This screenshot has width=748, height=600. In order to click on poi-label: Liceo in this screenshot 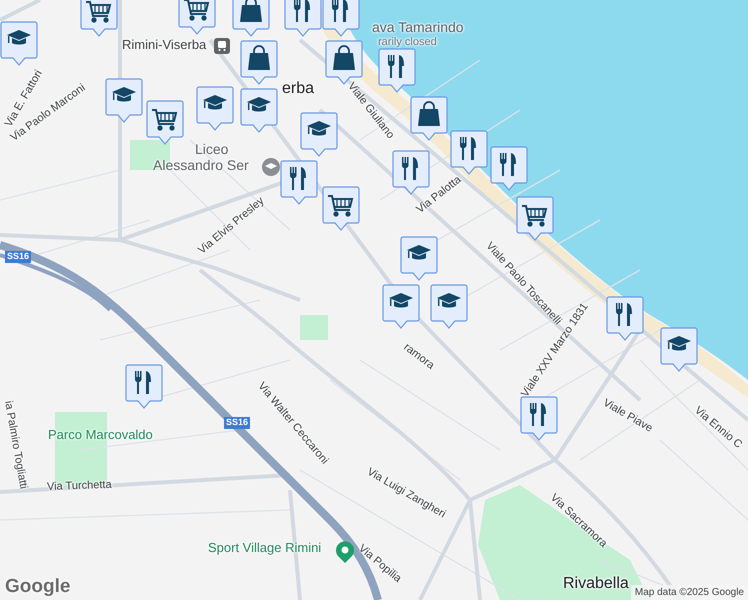, I will do `click(211, 150)`.